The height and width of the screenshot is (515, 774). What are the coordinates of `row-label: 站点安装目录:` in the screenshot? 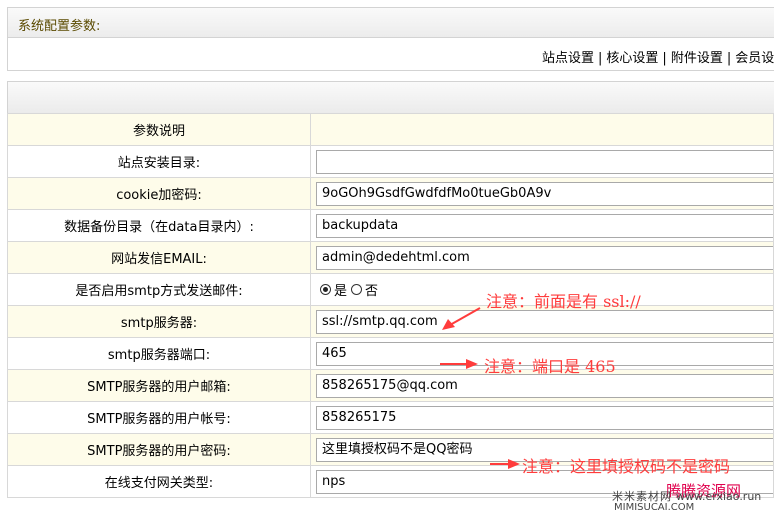 It's located at (159, 161).